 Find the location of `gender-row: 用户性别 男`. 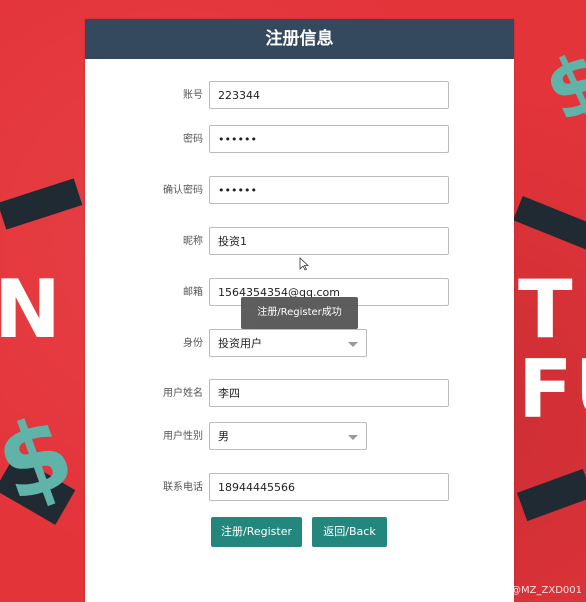

gender-row: 用户性别 男 is located at coordinates (299, 437).